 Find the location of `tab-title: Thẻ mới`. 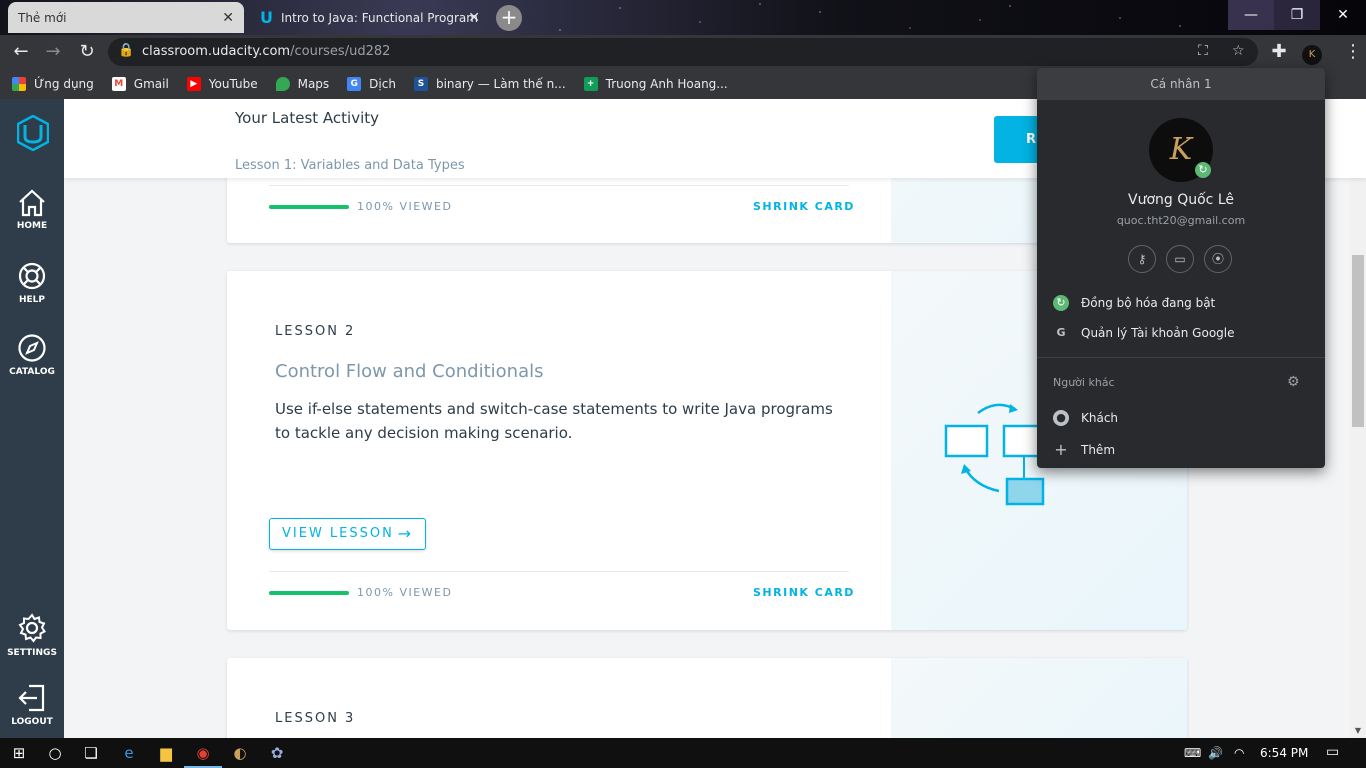

tab-title: Thẻ mới is located at coordinates (42, 17).